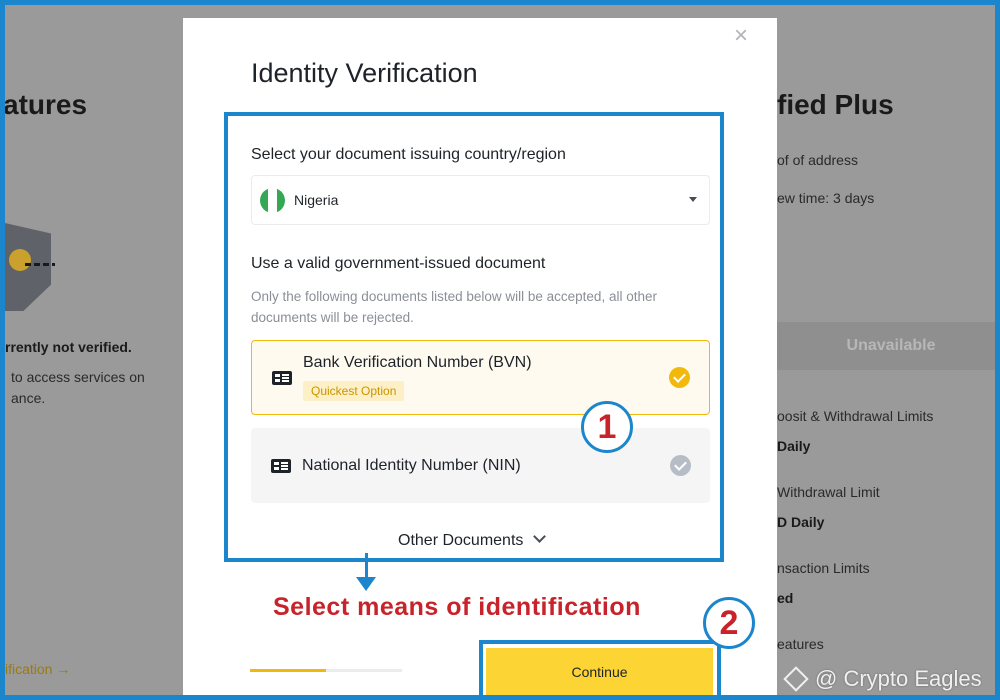 The image size is (1000, 700). I want to click on status-description-2: ance., so click(28, 398).